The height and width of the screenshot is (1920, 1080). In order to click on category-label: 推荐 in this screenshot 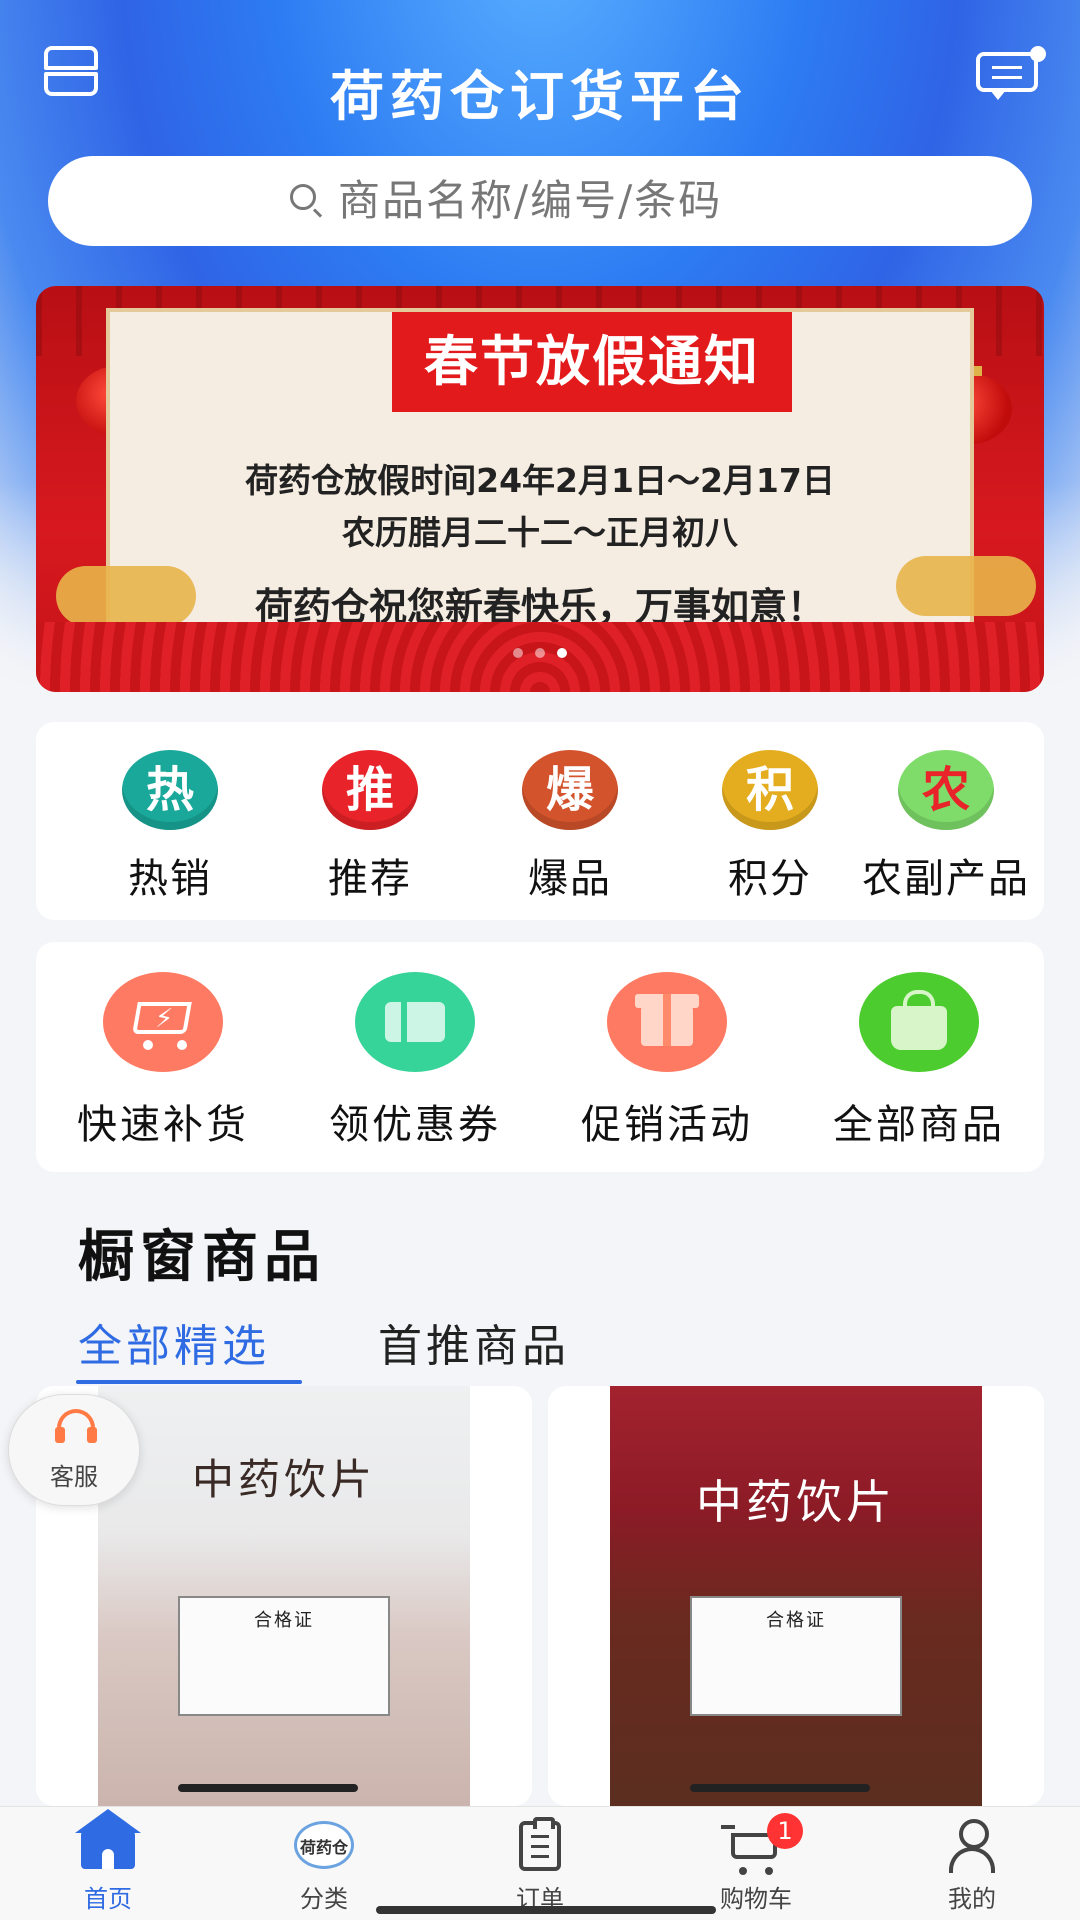, I will do `click(370, 879)`.